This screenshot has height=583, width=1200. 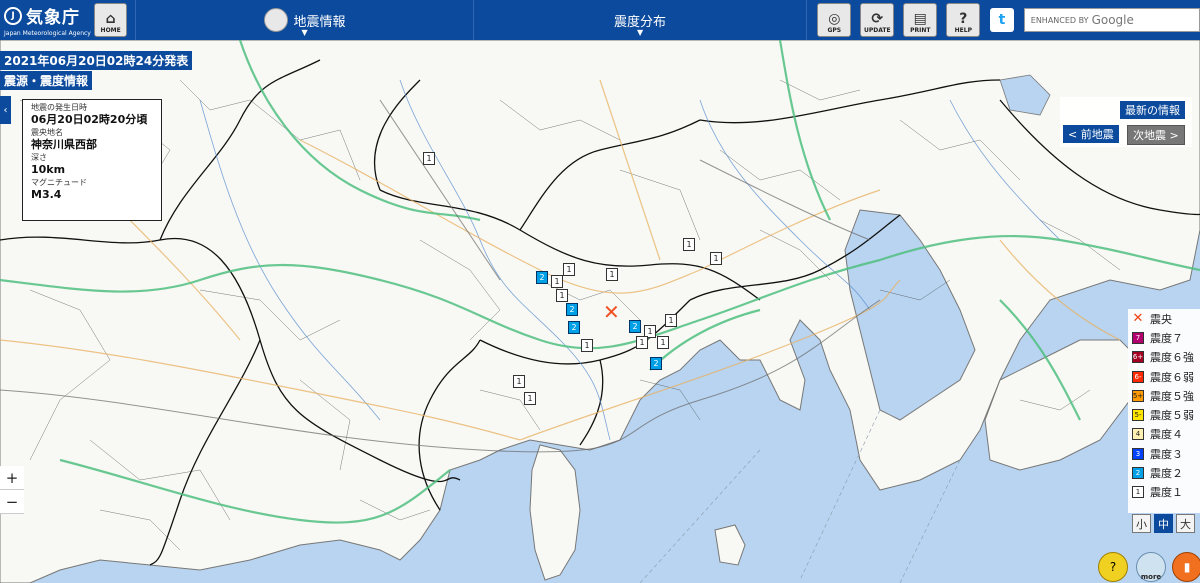 What do you see at coordinates (1151, 577) in the screenshot?
I see `more-label: more` at bounding box center [1151, 577].